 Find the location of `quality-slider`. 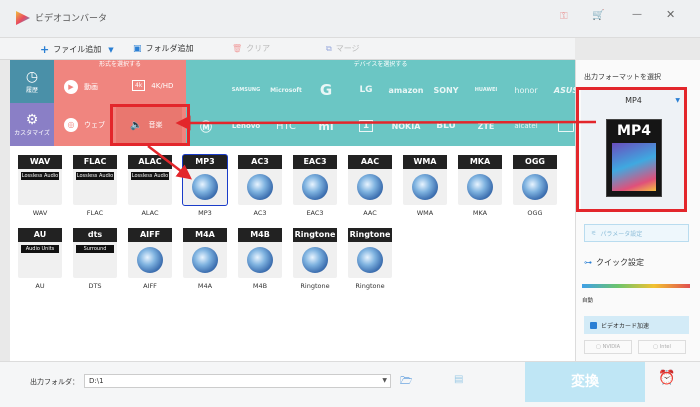

quality-slider is located at coordinates (636, 286).